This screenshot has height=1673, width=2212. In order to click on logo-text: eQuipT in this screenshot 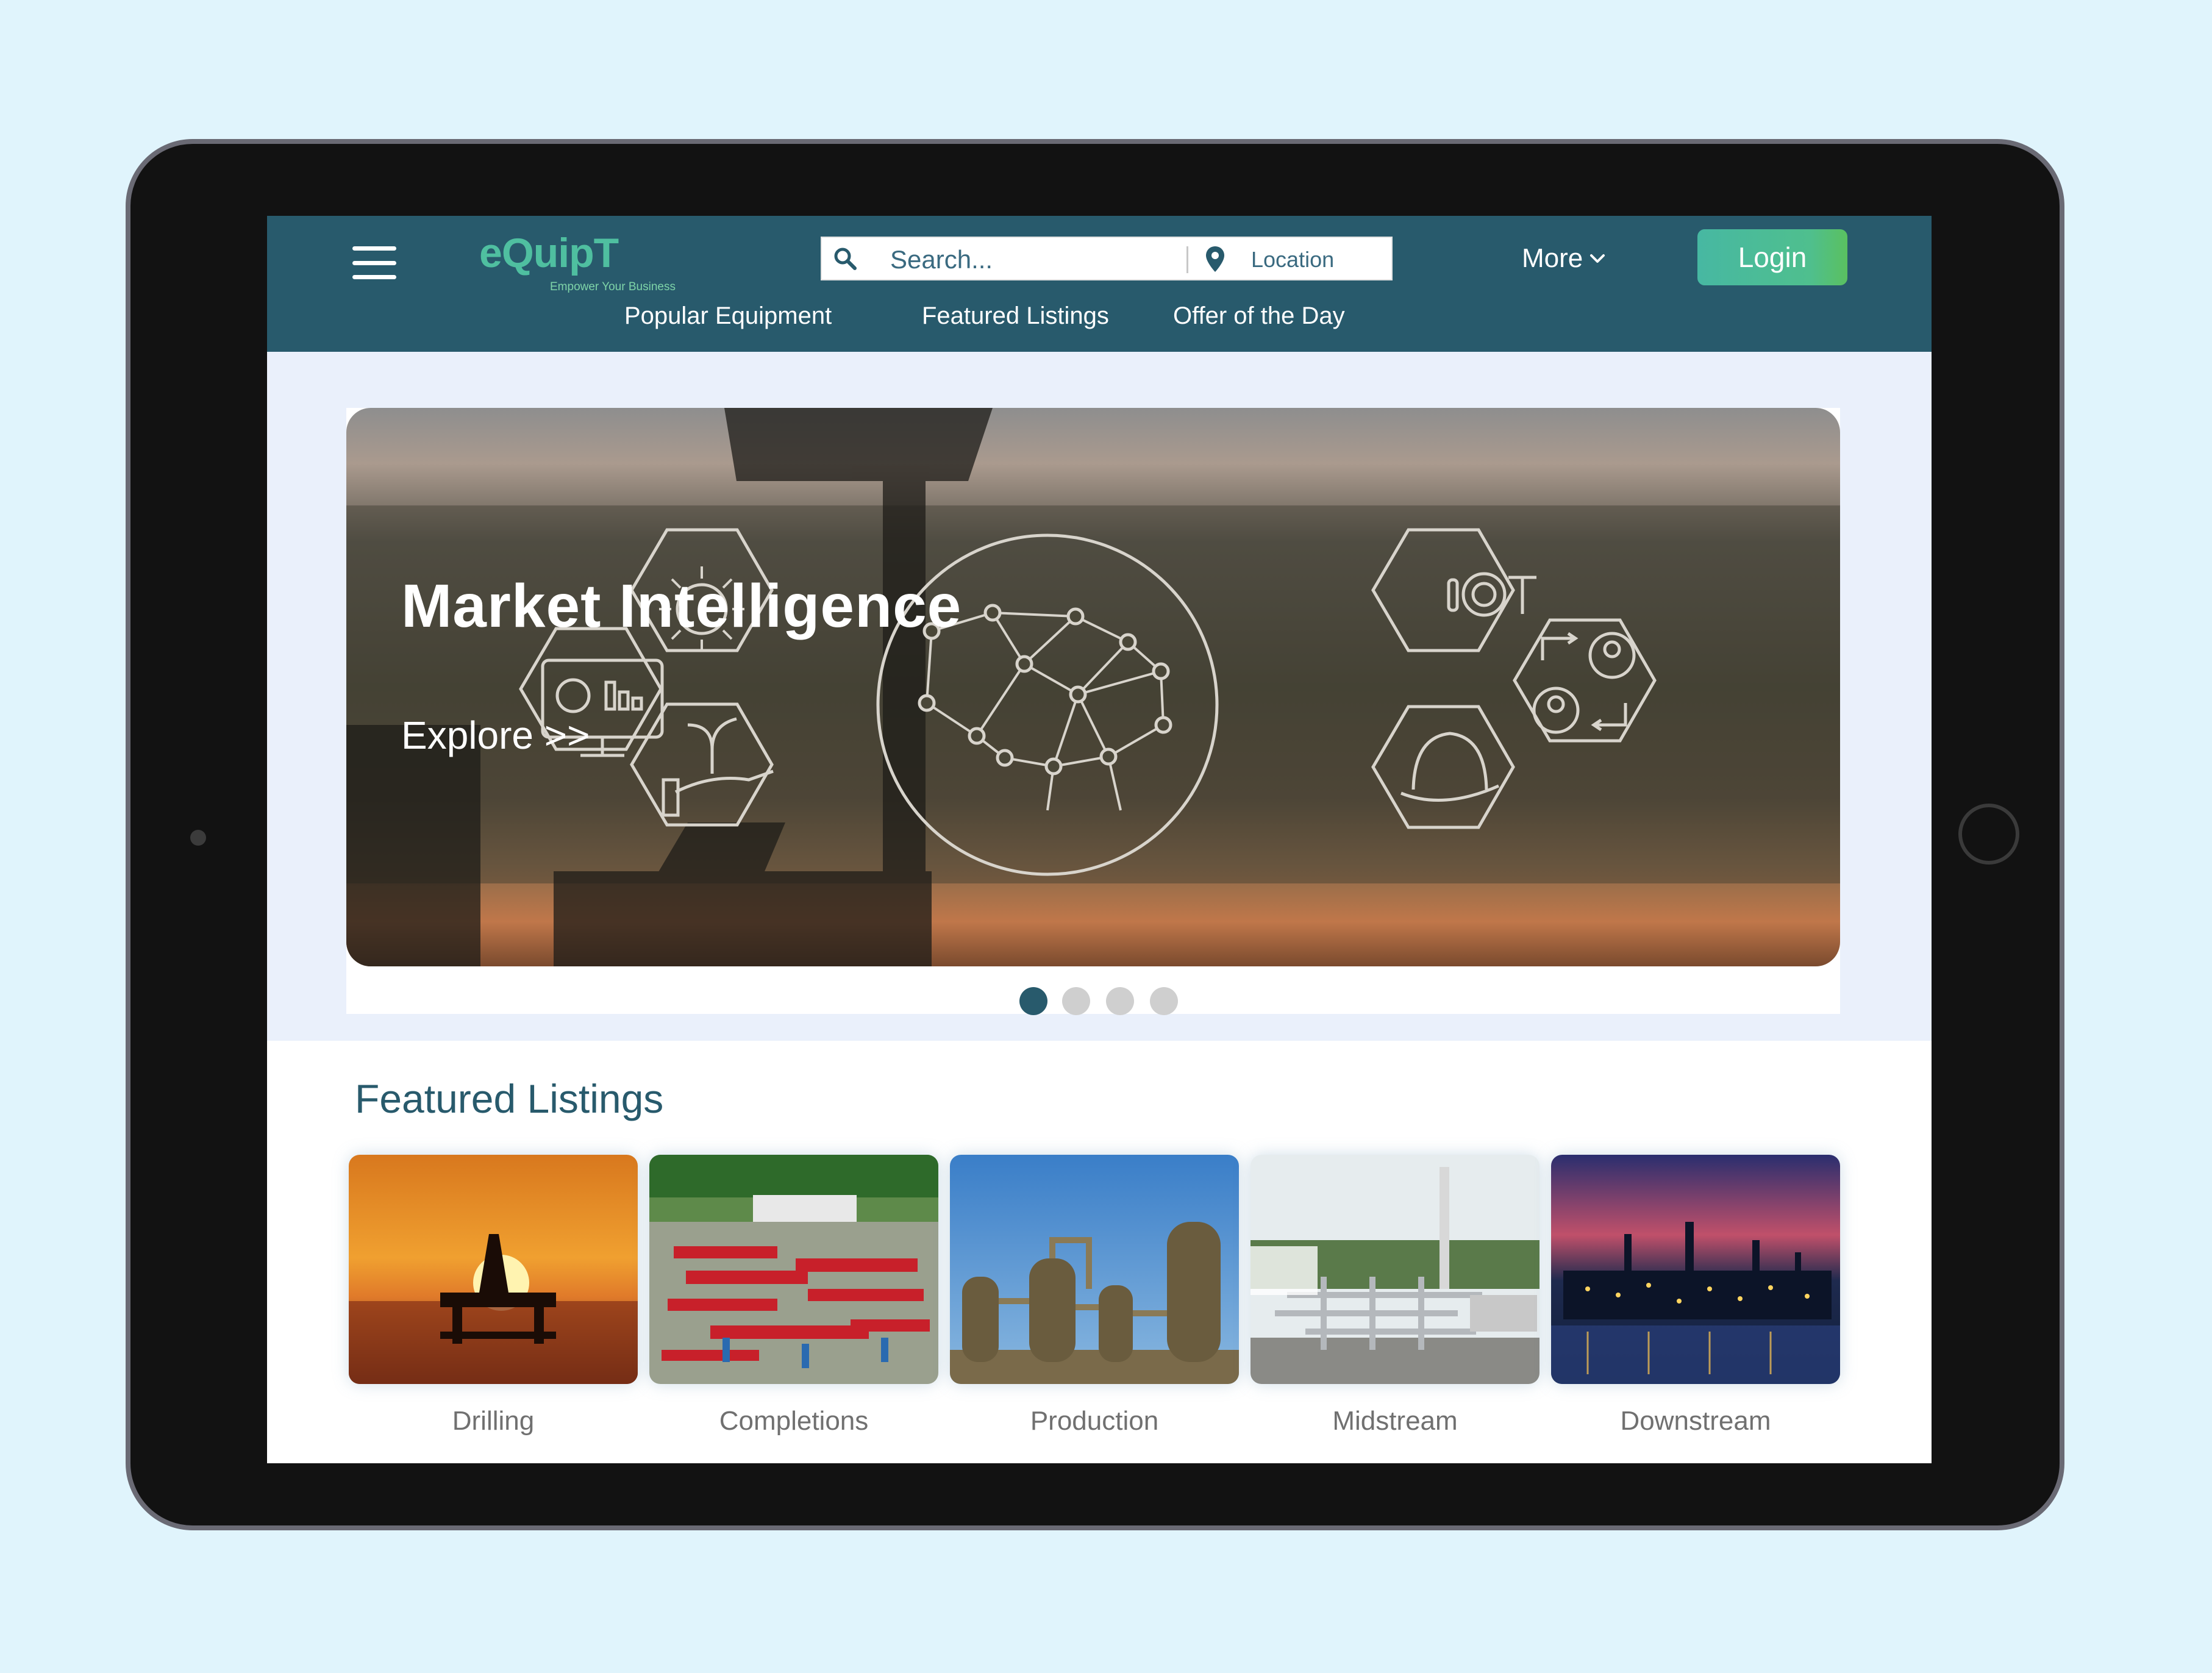, I will do `click(549, 253)`.